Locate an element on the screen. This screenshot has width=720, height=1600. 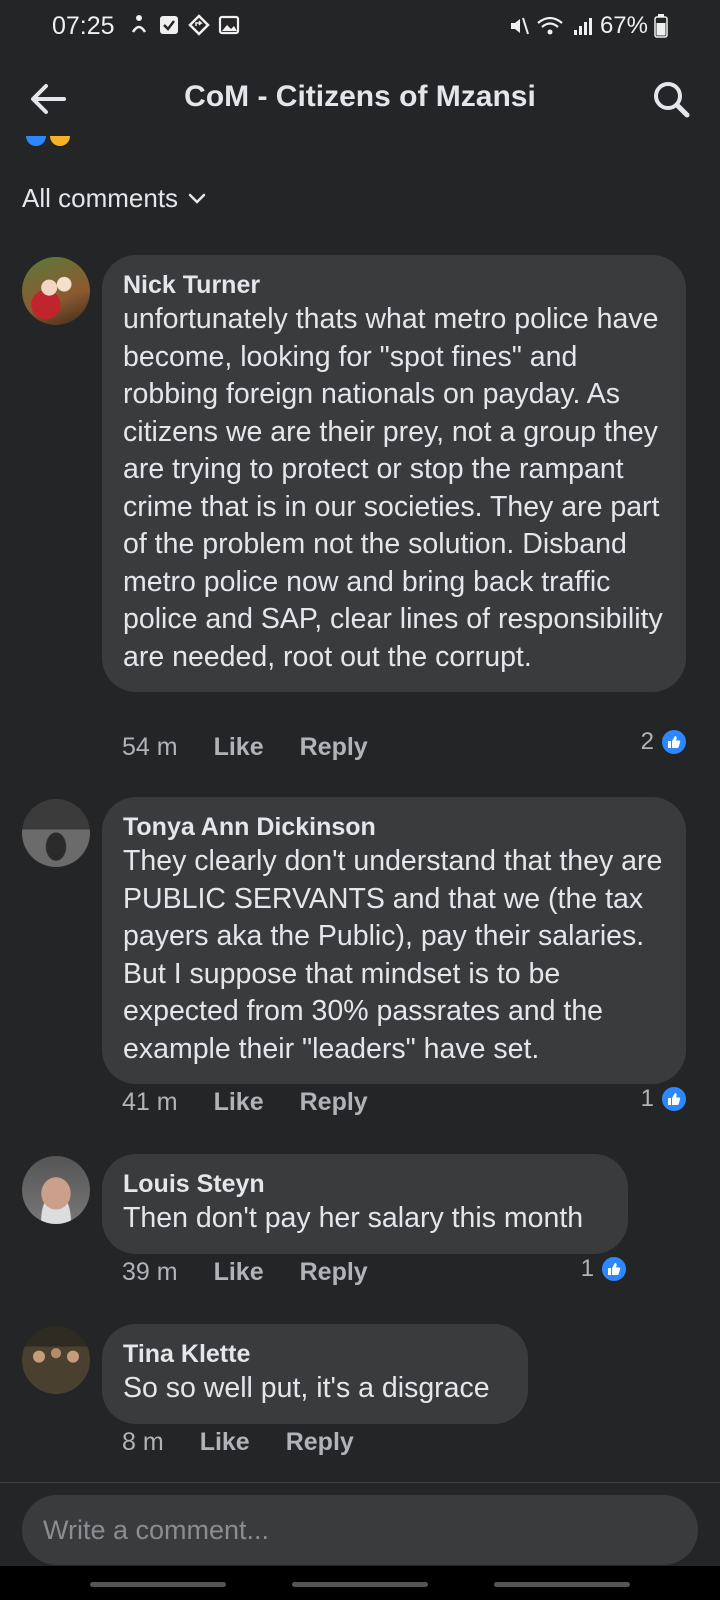
reaction-count: 2 is located at coordinates (664, 742).